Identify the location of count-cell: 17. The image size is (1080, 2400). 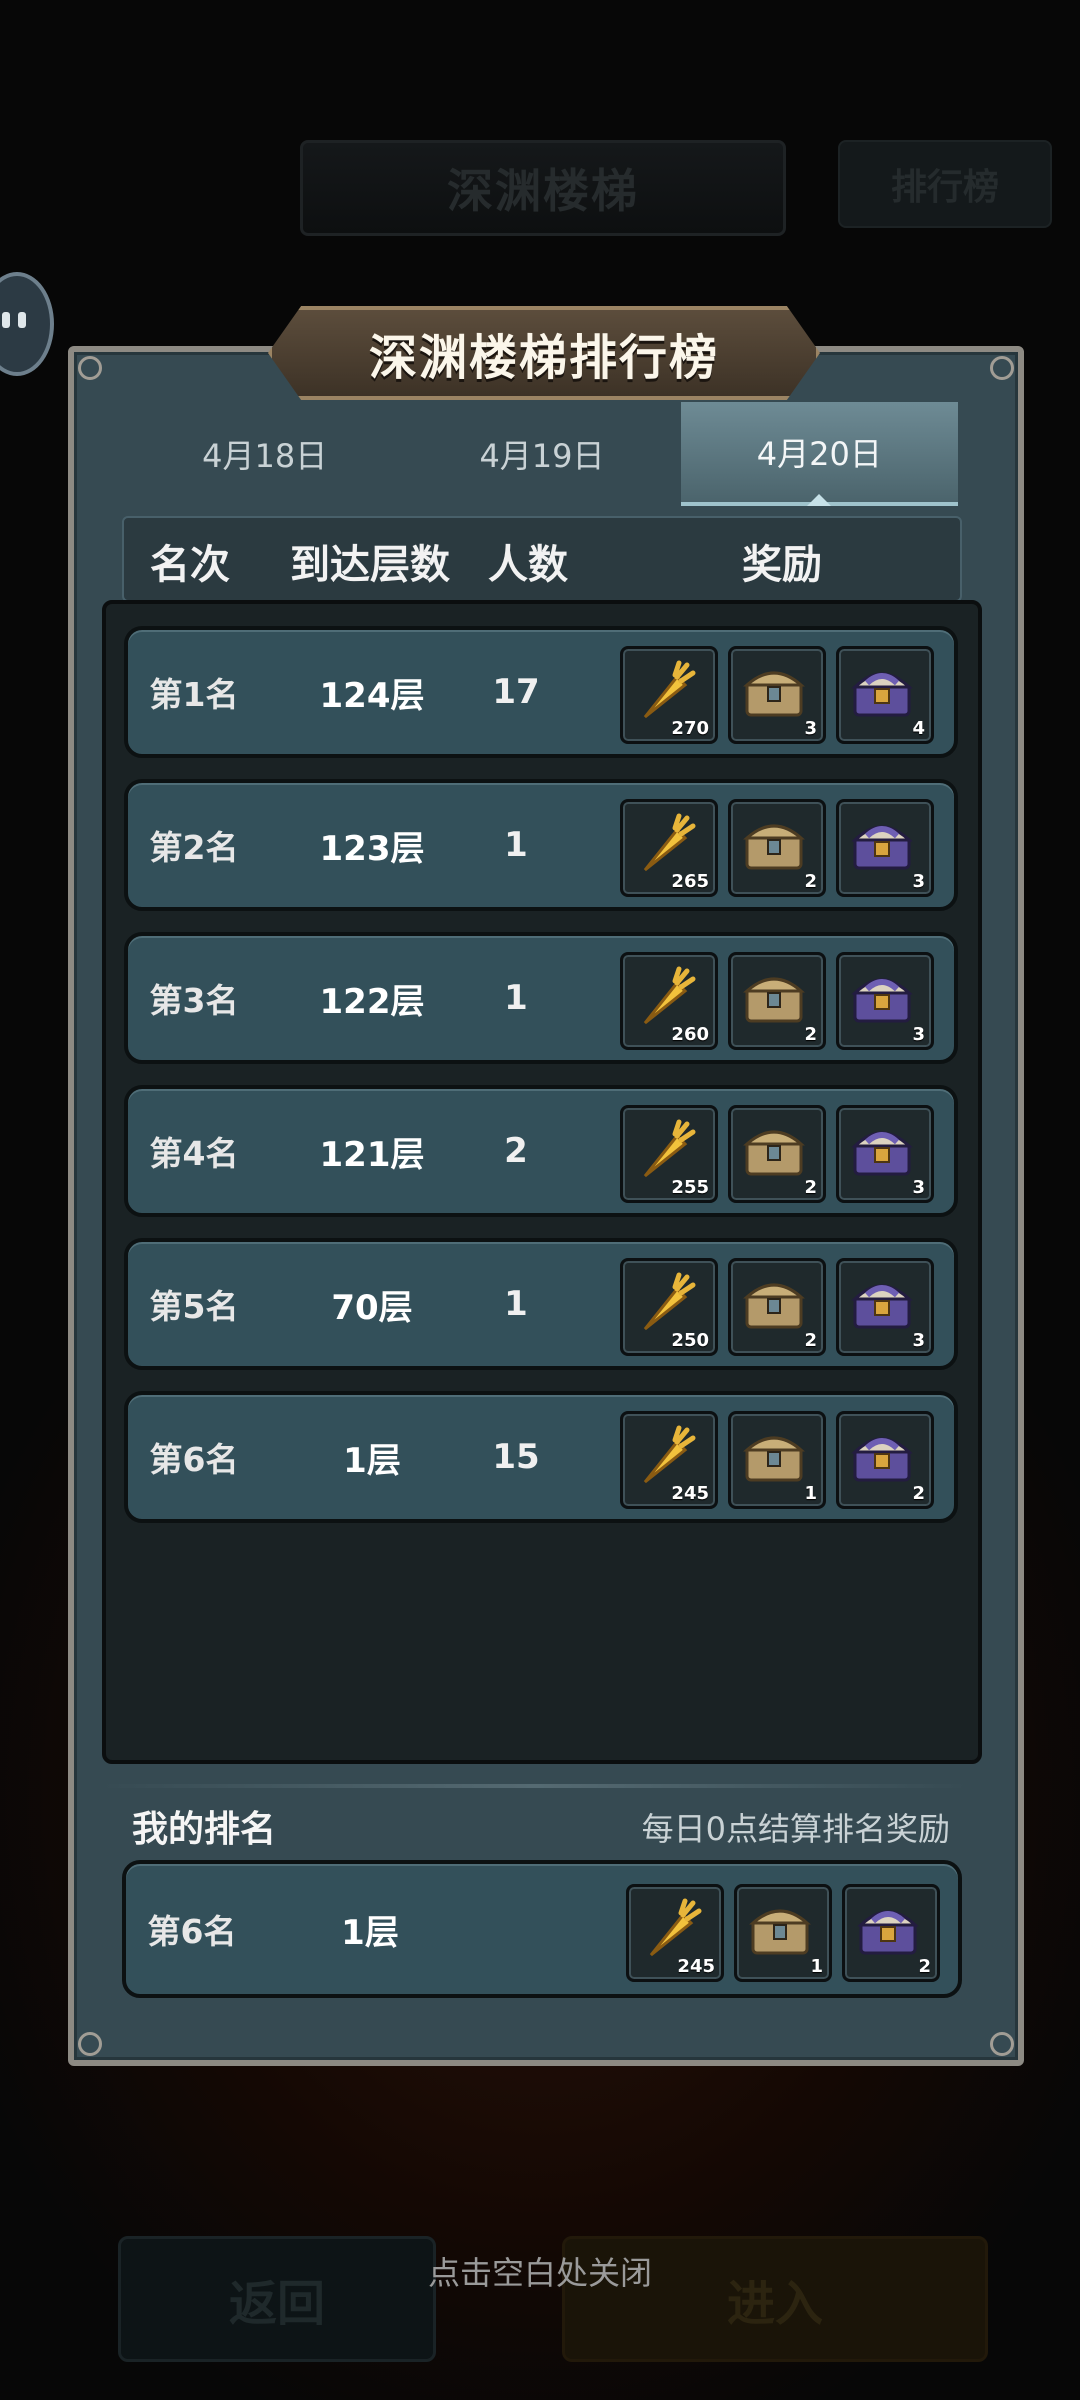
(516, 692).